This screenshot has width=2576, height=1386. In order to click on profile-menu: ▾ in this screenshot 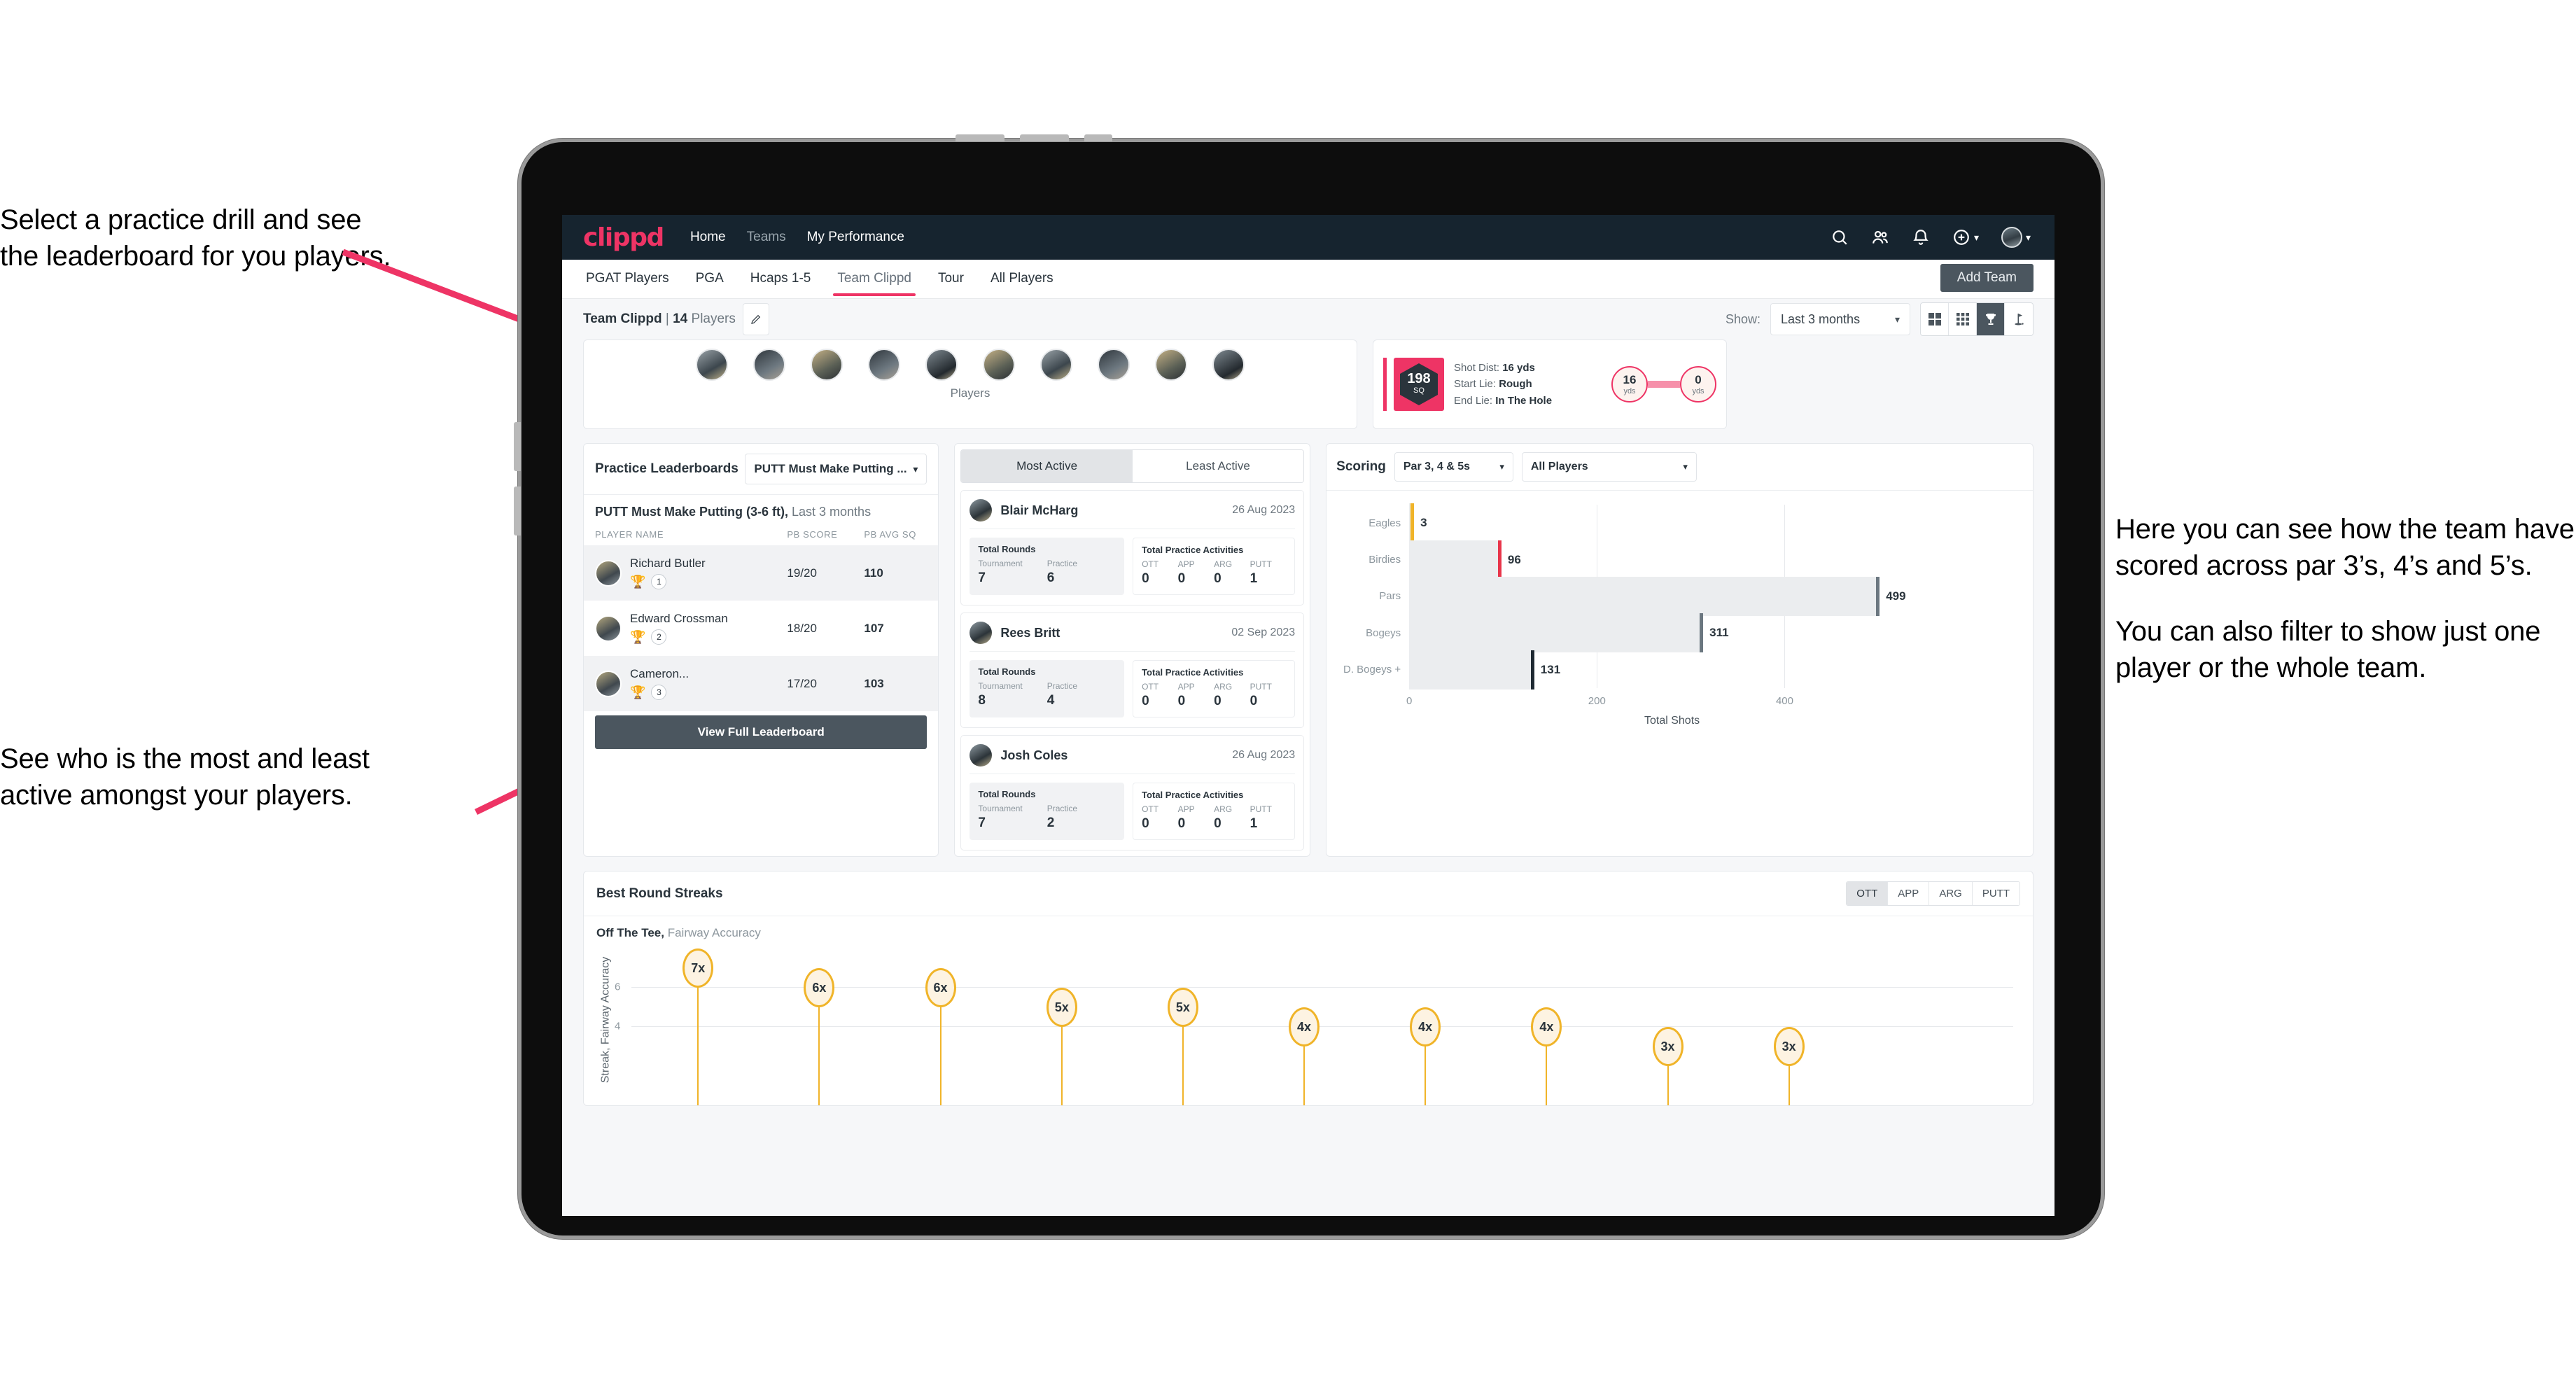, I will do `click(2016, 237)`.